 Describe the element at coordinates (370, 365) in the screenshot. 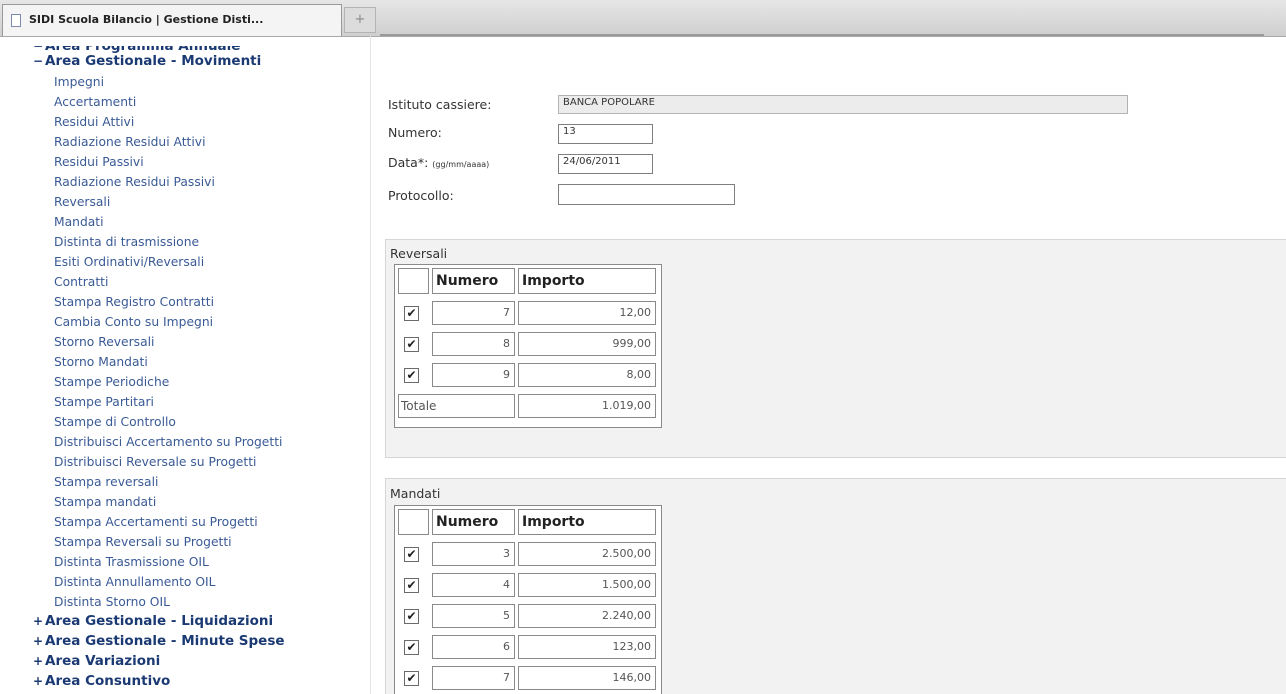

I see `sidebar-divider` at that location.